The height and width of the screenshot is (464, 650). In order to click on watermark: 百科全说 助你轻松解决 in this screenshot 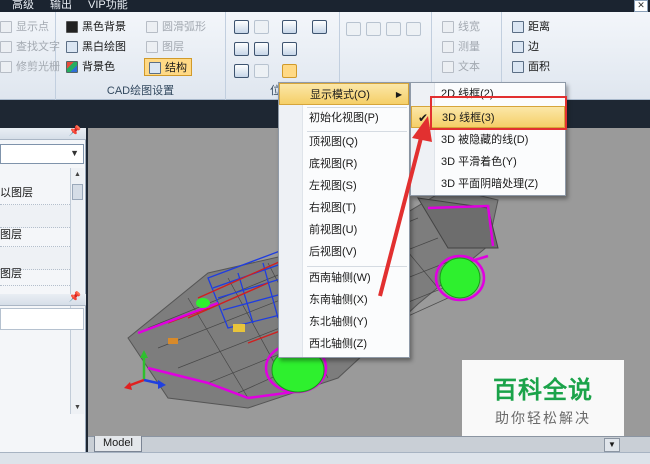, I will do `click(543, 398)`.